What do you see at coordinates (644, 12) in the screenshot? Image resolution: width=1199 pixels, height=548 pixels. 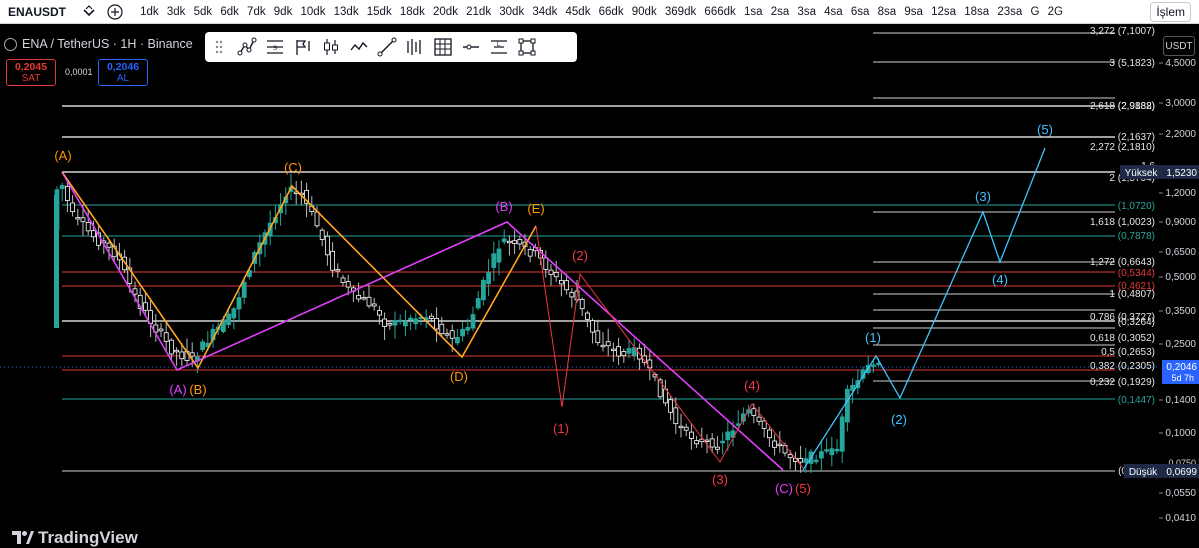 I see `interval-90dk: 90dk` at bounding box center [644, 12].